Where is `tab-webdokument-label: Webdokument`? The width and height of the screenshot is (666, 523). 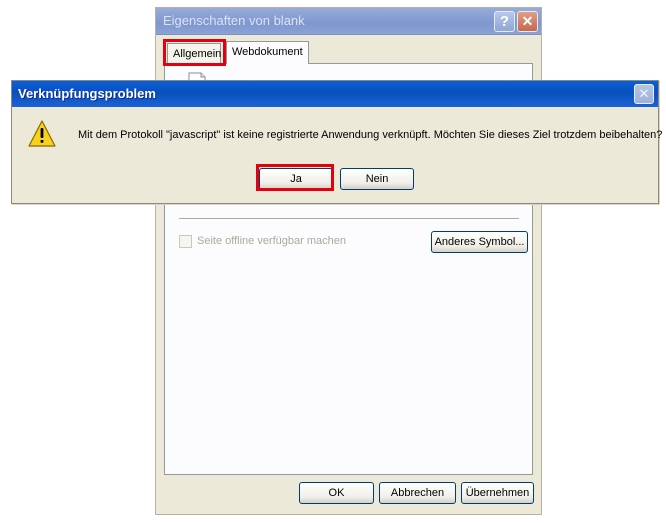
tab-webdokument-label: Webdokument is located at coordinates (267, 52).